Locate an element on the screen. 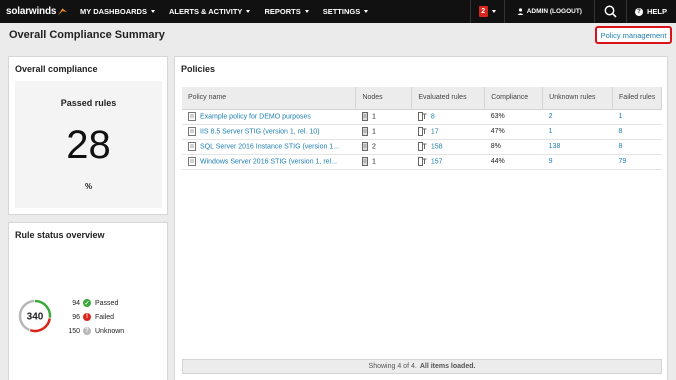  notification-count-badge: 2 is located at coordinates (483, 11).